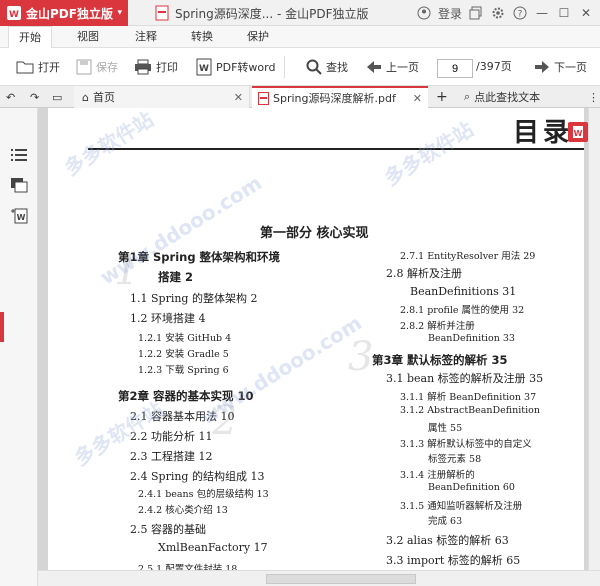 The height and width of the screenshot is (586, 600). Describe the element at coordinates (238, 97) in the screenshot. I see `tab-home-close-icon: ✕` at that location.